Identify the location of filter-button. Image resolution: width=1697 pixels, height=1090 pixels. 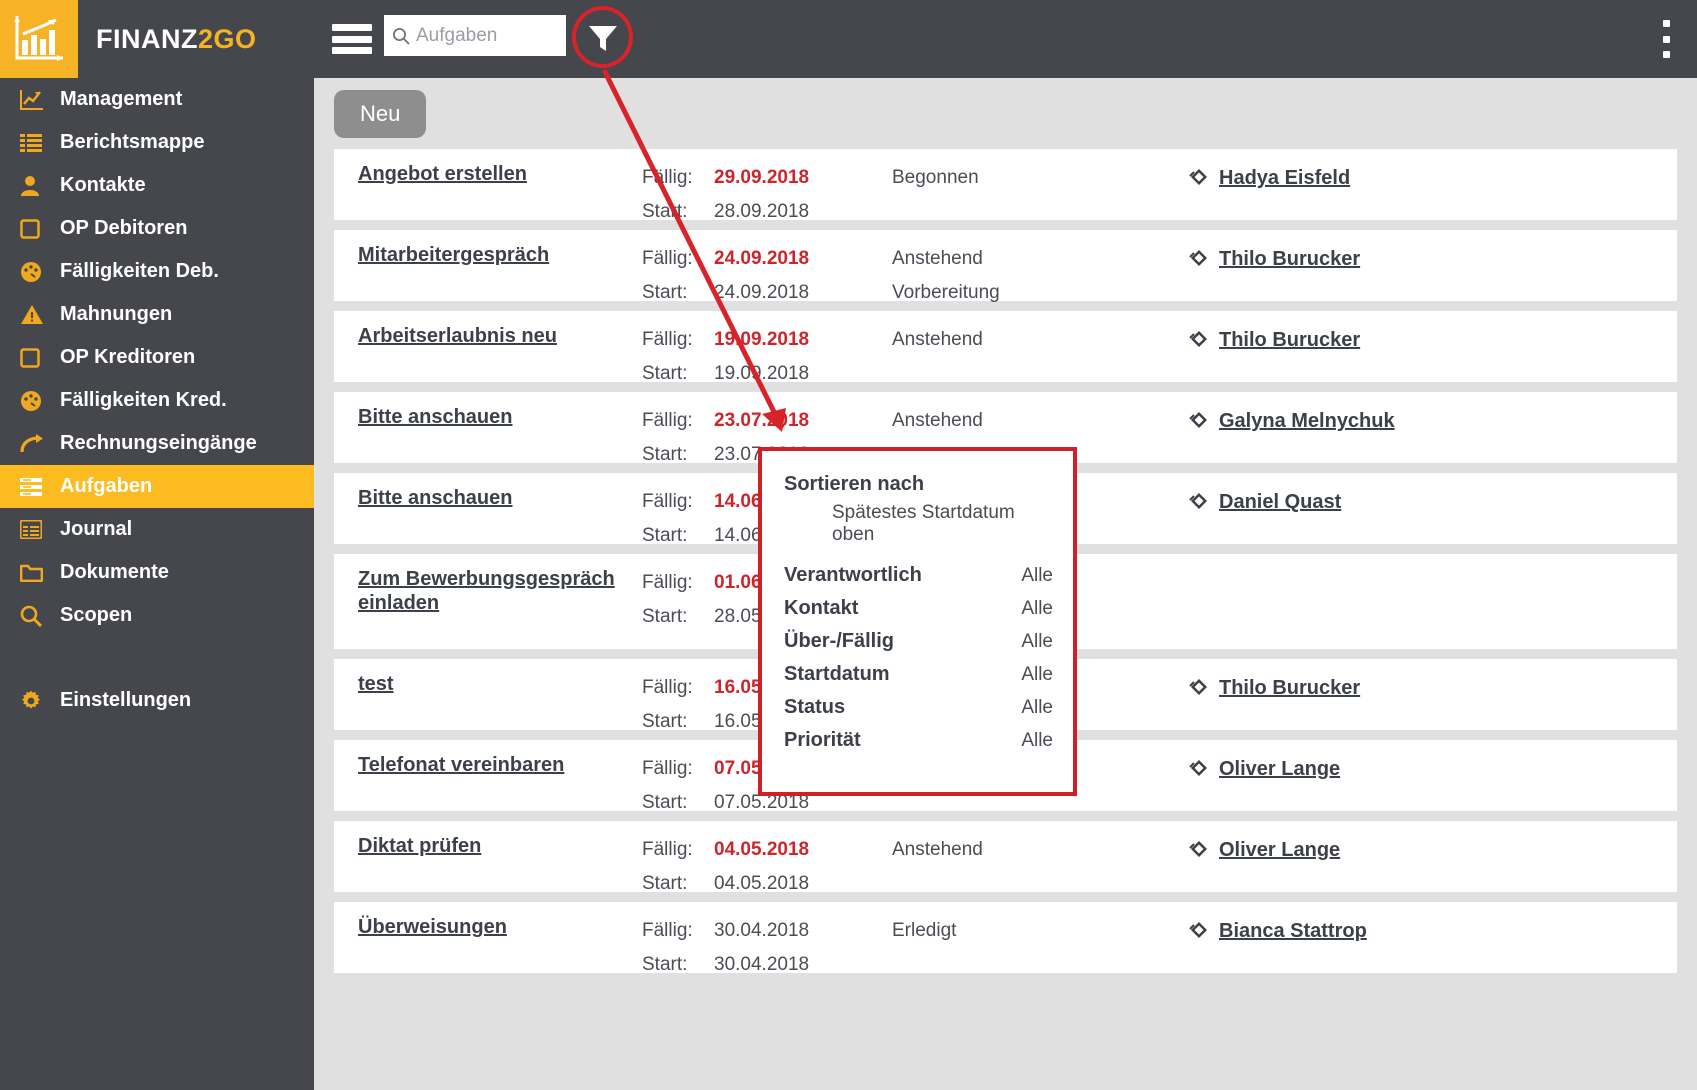
(603, 37).